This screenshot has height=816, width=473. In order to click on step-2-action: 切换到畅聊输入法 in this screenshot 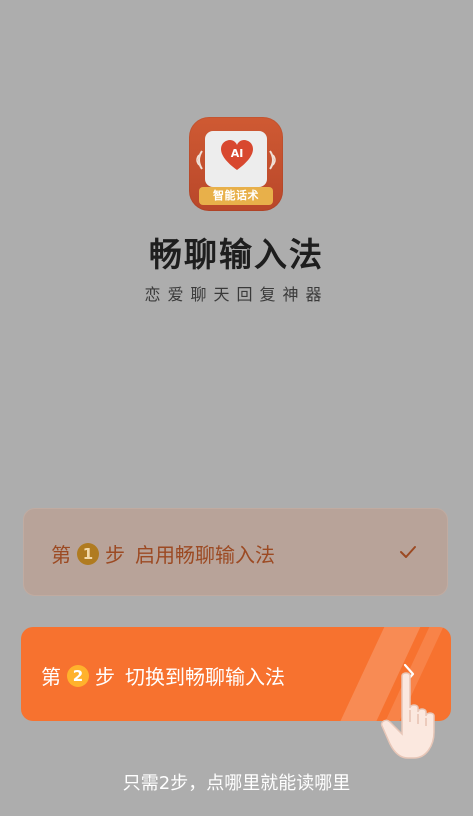, I will do `click(205, 677)`.